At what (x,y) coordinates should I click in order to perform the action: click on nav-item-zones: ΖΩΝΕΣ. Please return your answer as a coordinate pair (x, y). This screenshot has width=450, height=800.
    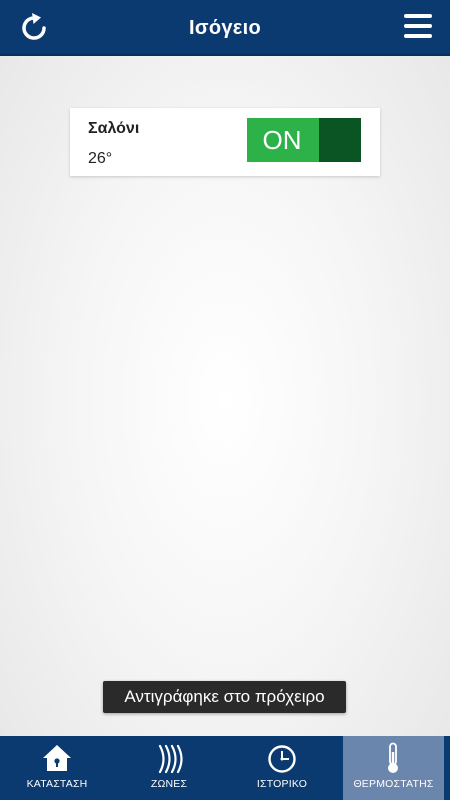
    Looking at the image, I should click on (169, 768).